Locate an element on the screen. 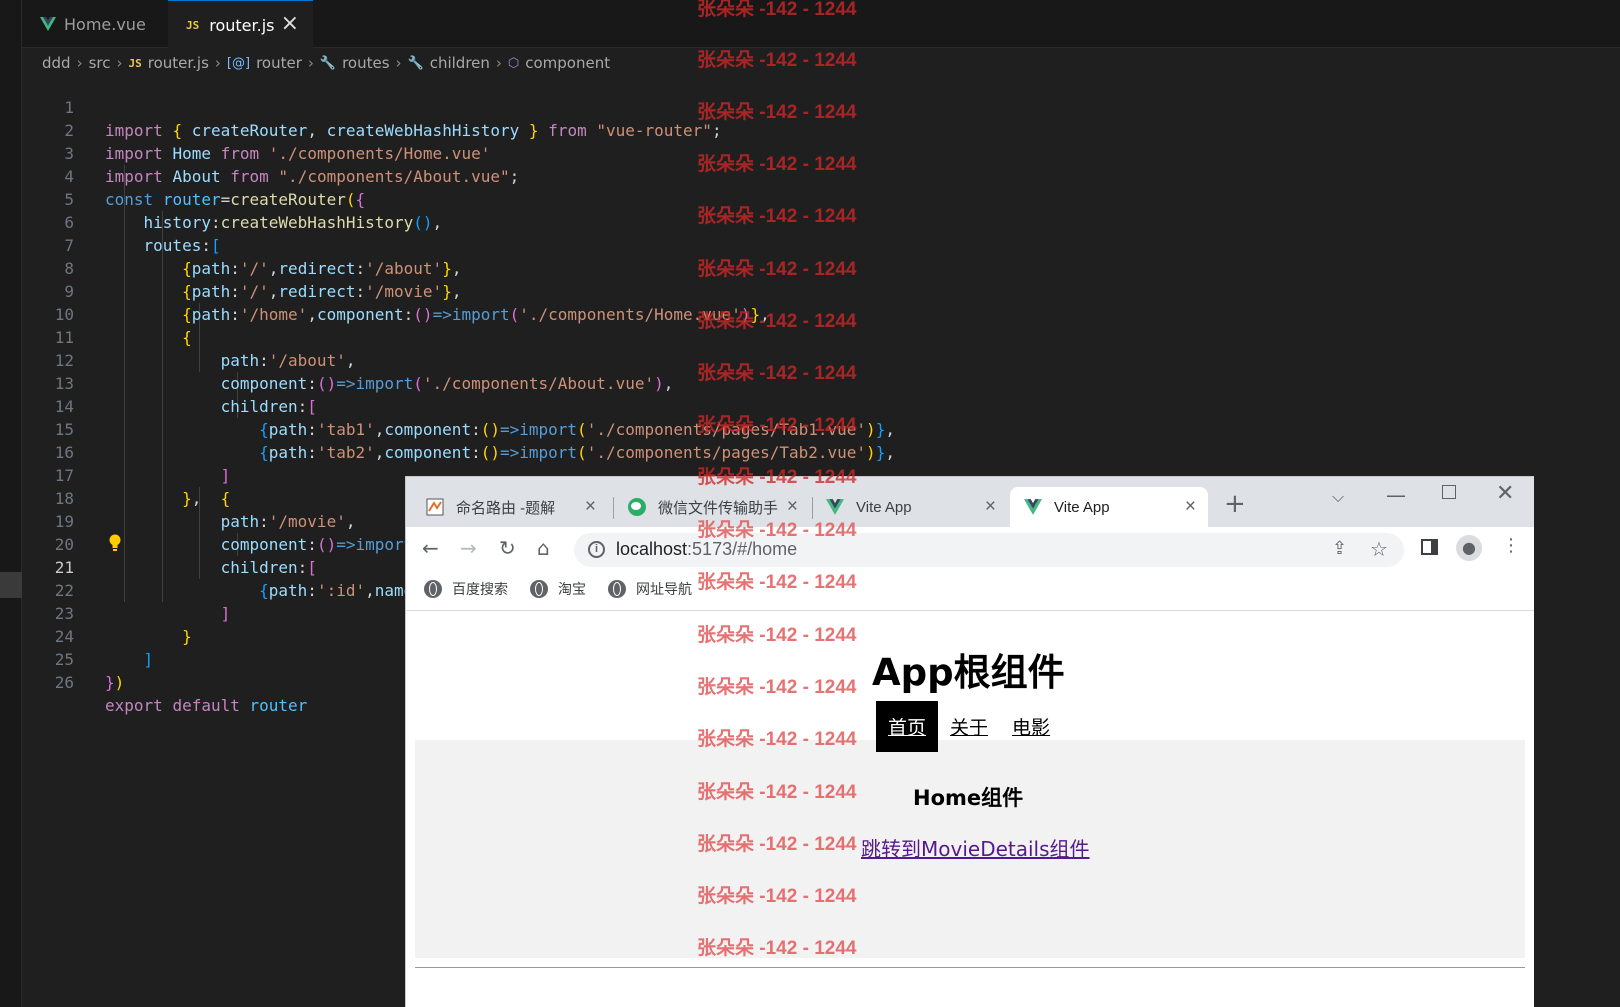 The width and height of the screenshot is (1620, 1007). star-icon: ☆ is located at coordinates (1379, 549).